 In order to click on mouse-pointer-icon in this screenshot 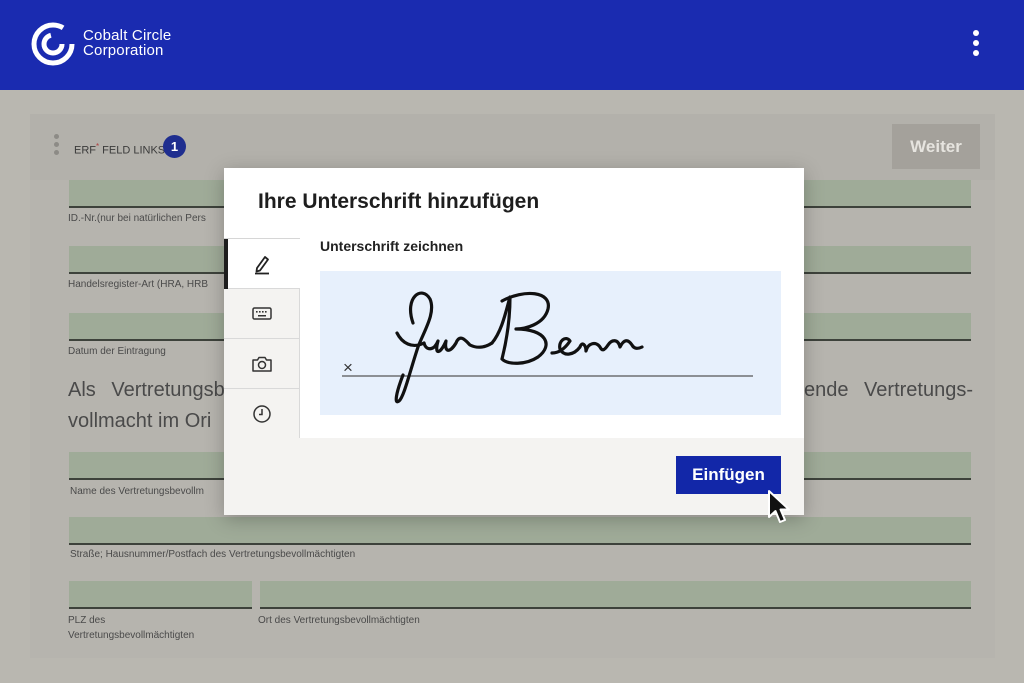, I will do `click(779, 506)`.